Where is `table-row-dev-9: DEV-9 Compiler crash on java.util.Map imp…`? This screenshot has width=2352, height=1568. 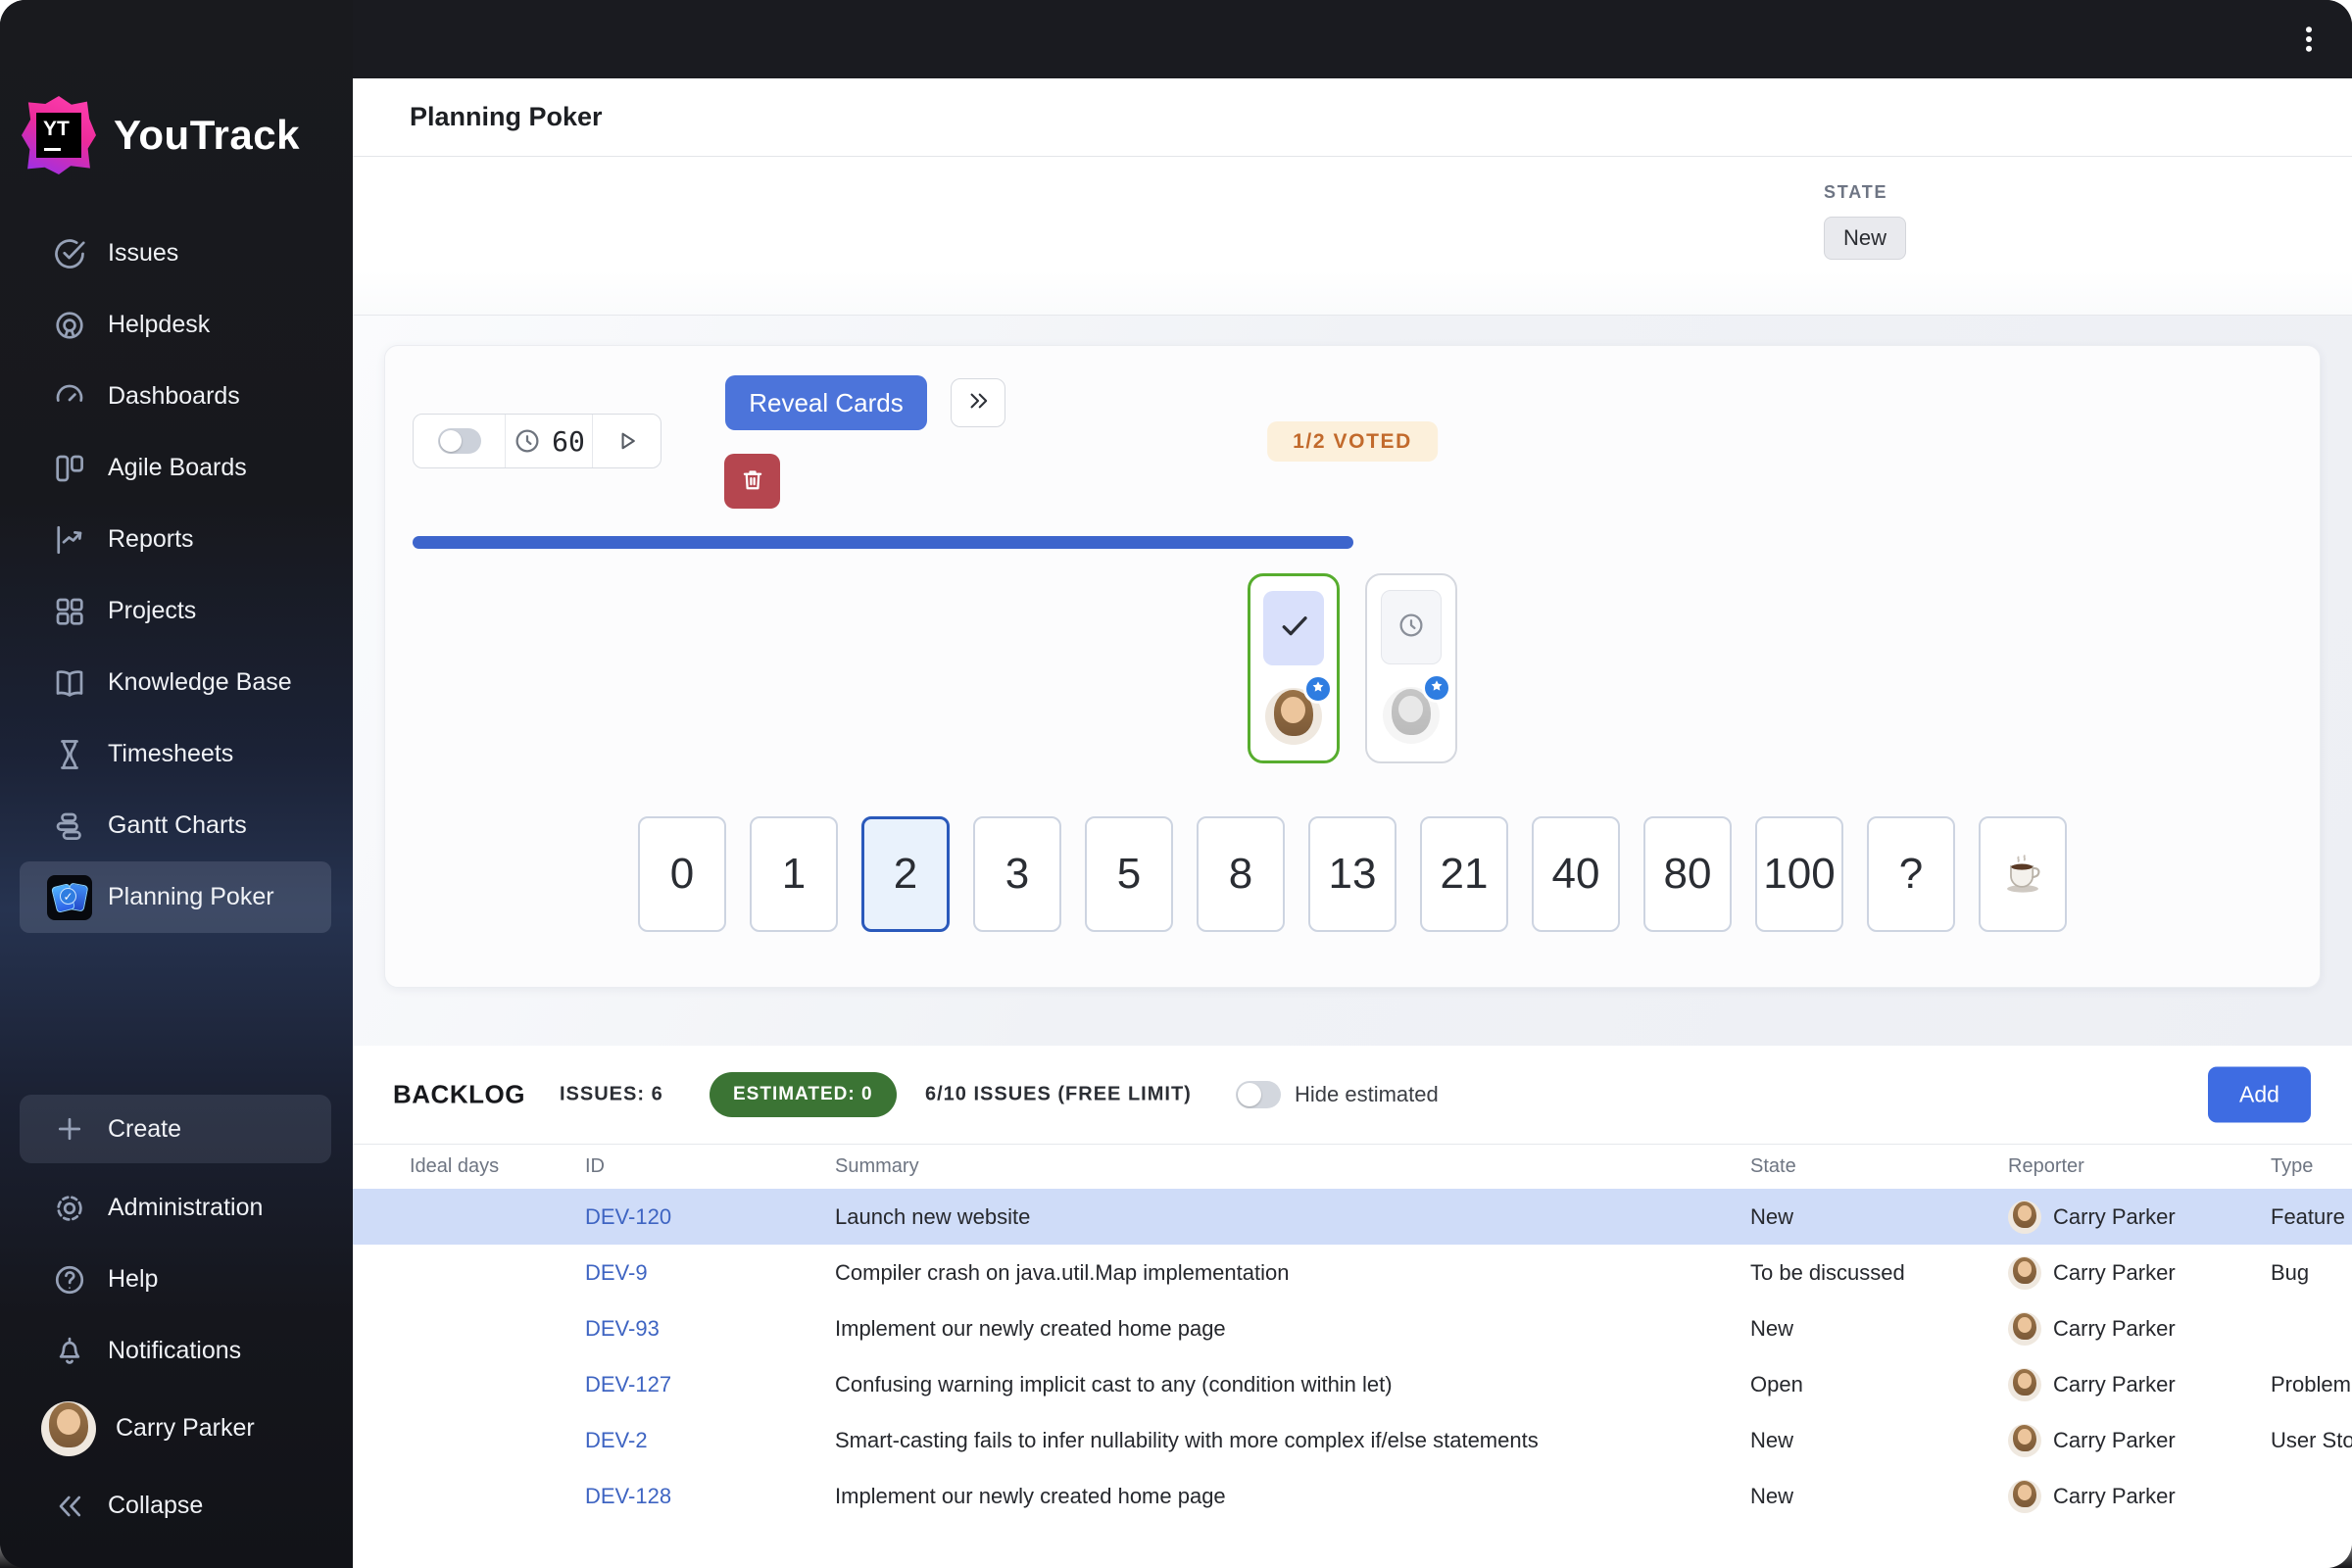 table-row-dev-9: DEV-9 Compiler crash on java.util.Map imp… is located at coordinates (1352, 1272).